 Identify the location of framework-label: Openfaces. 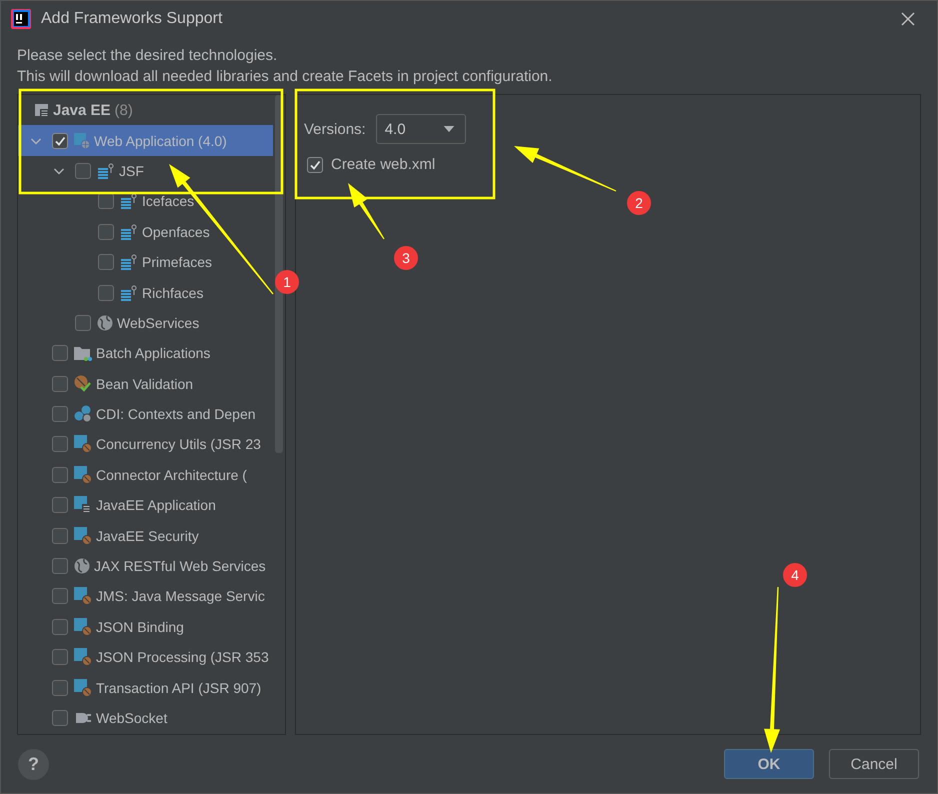
(176, 232).